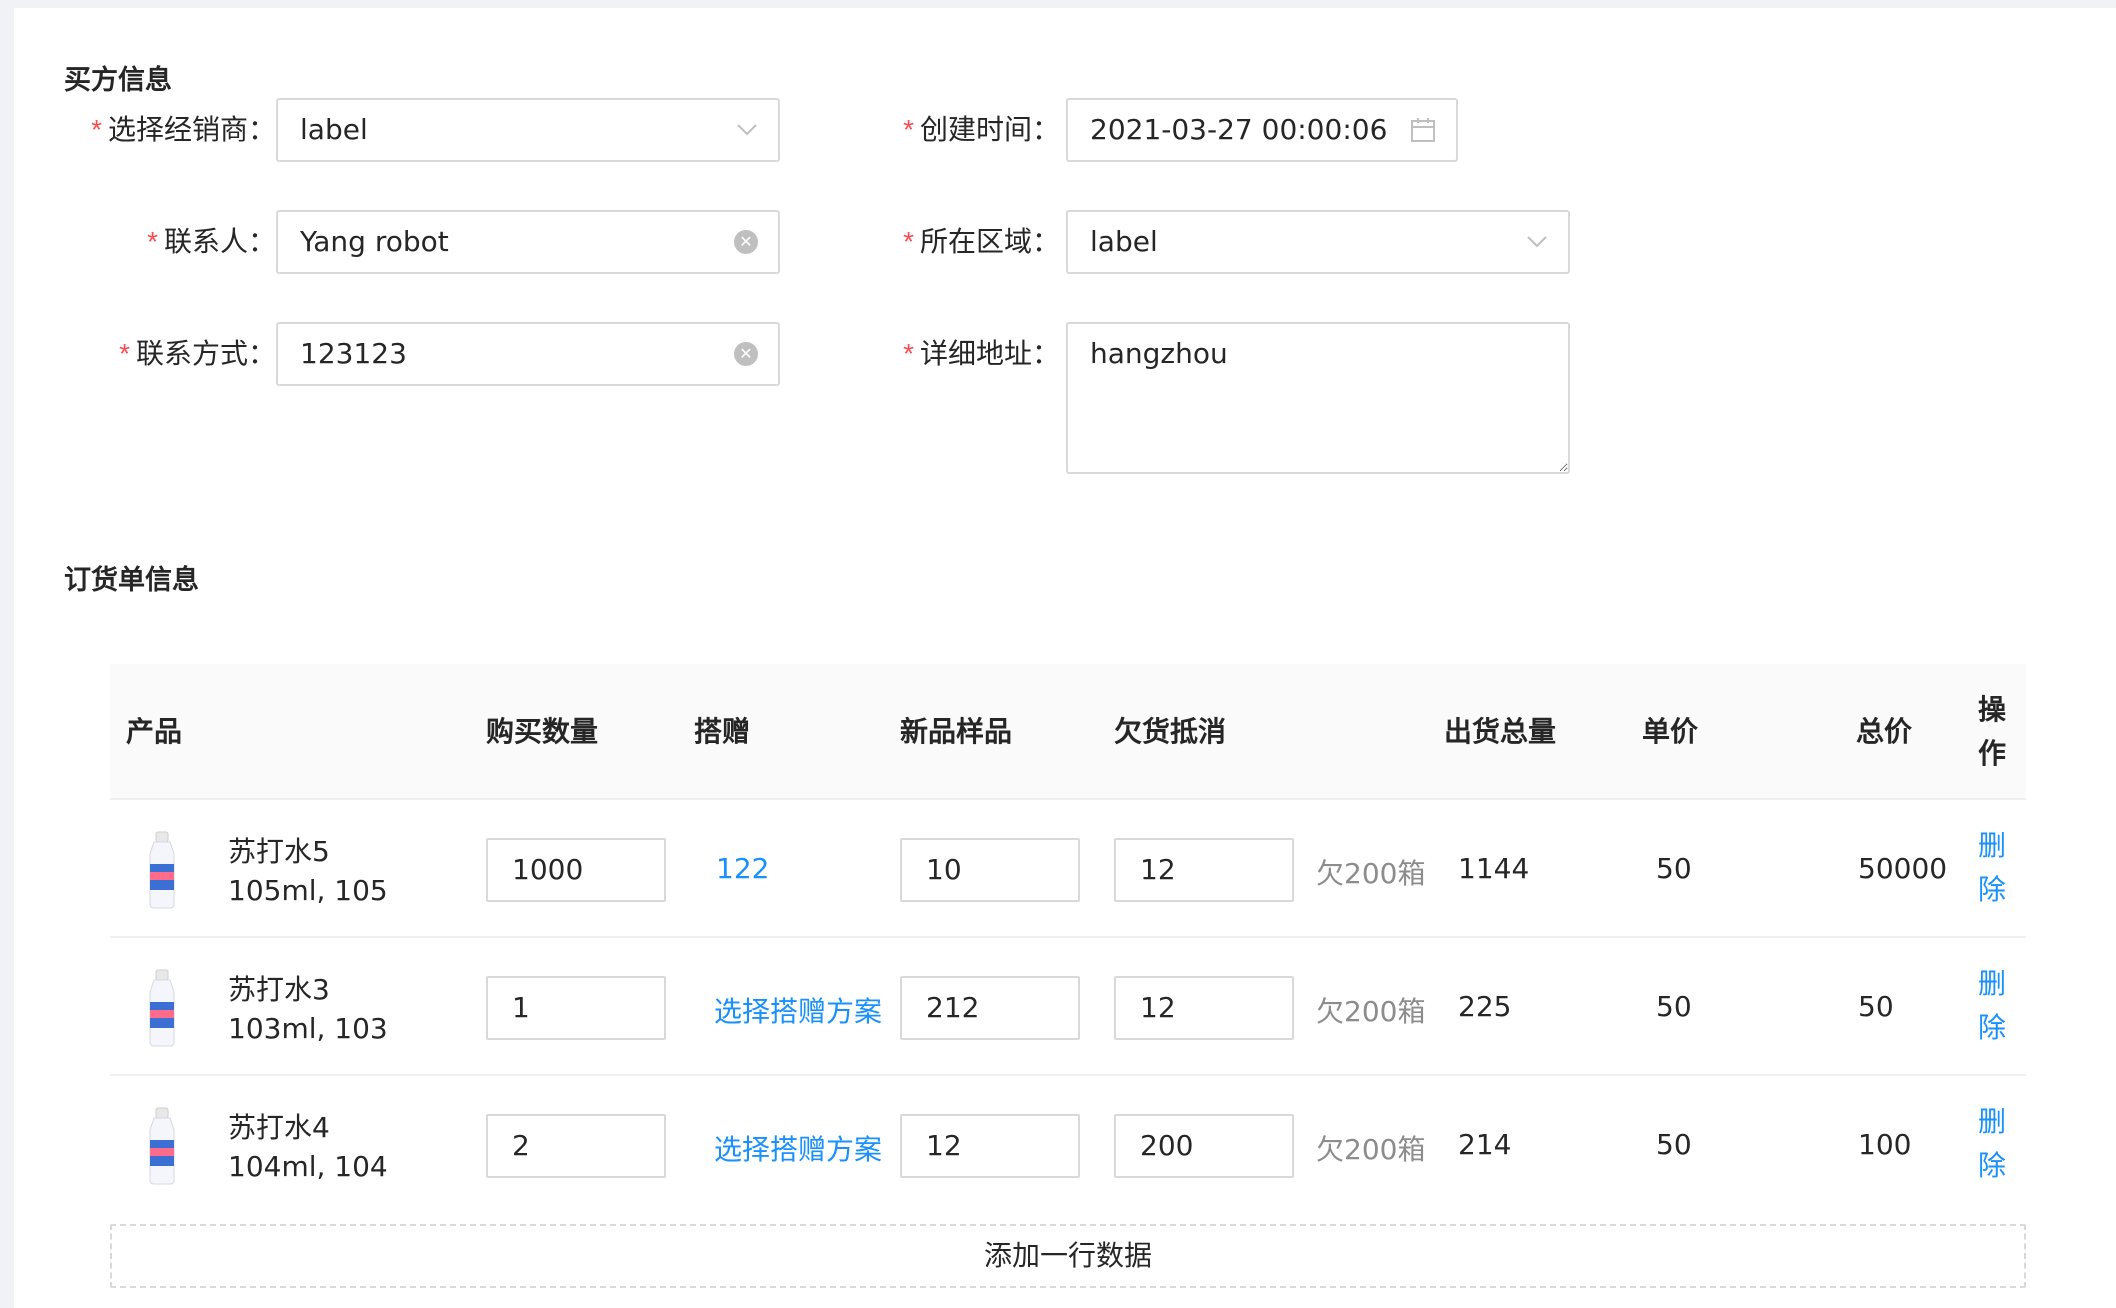 This screenshot has height=1308, width=2116. I want to click on created-row: * 创建时间： 2021-03-27 00:00:06, so click(1294, 130).